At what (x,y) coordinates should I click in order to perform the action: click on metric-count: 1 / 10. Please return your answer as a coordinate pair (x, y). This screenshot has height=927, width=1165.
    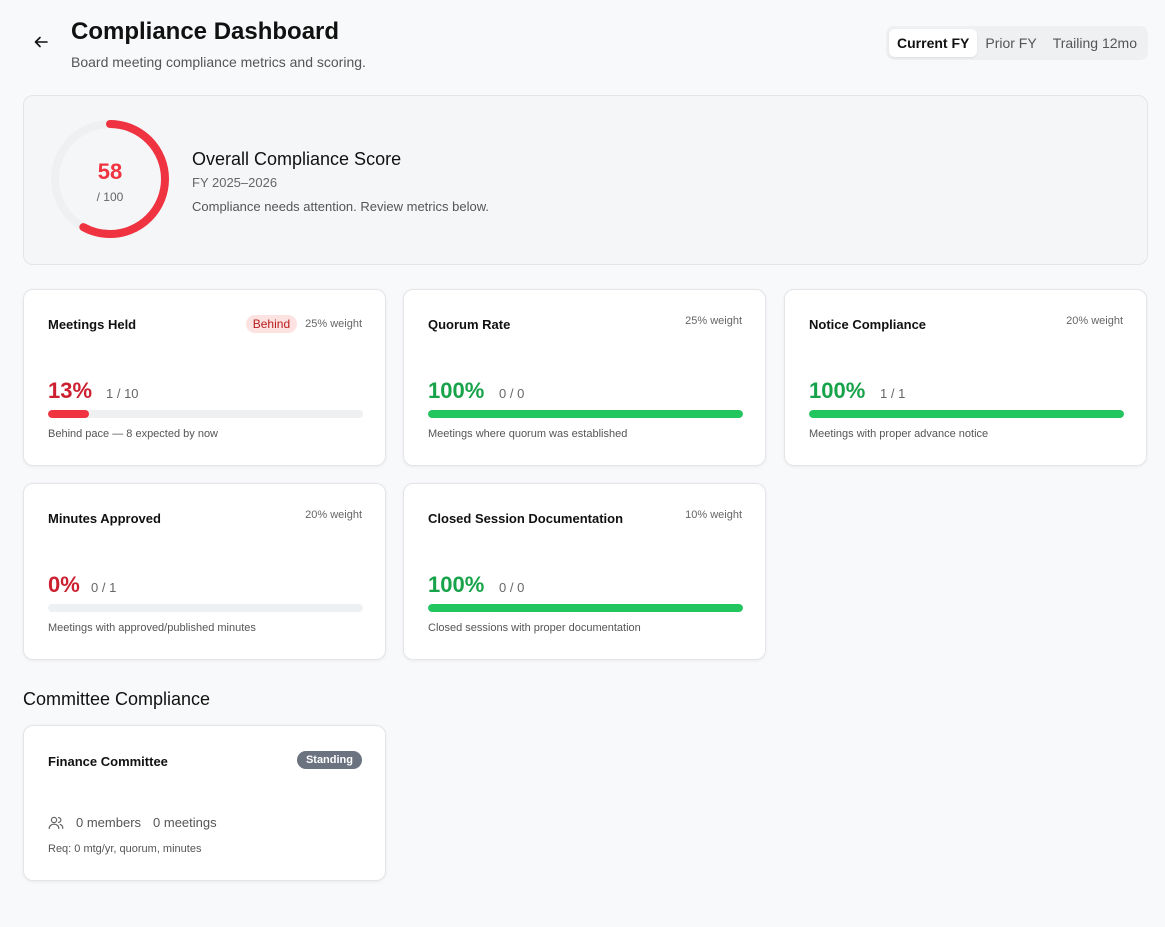
    Looking at the image, I should click on (122, 393).